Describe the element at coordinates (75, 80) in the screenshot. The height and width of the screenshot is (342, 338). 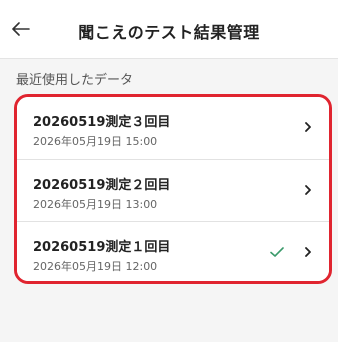
I see `section-title: 最近使用したデータ` at that location.